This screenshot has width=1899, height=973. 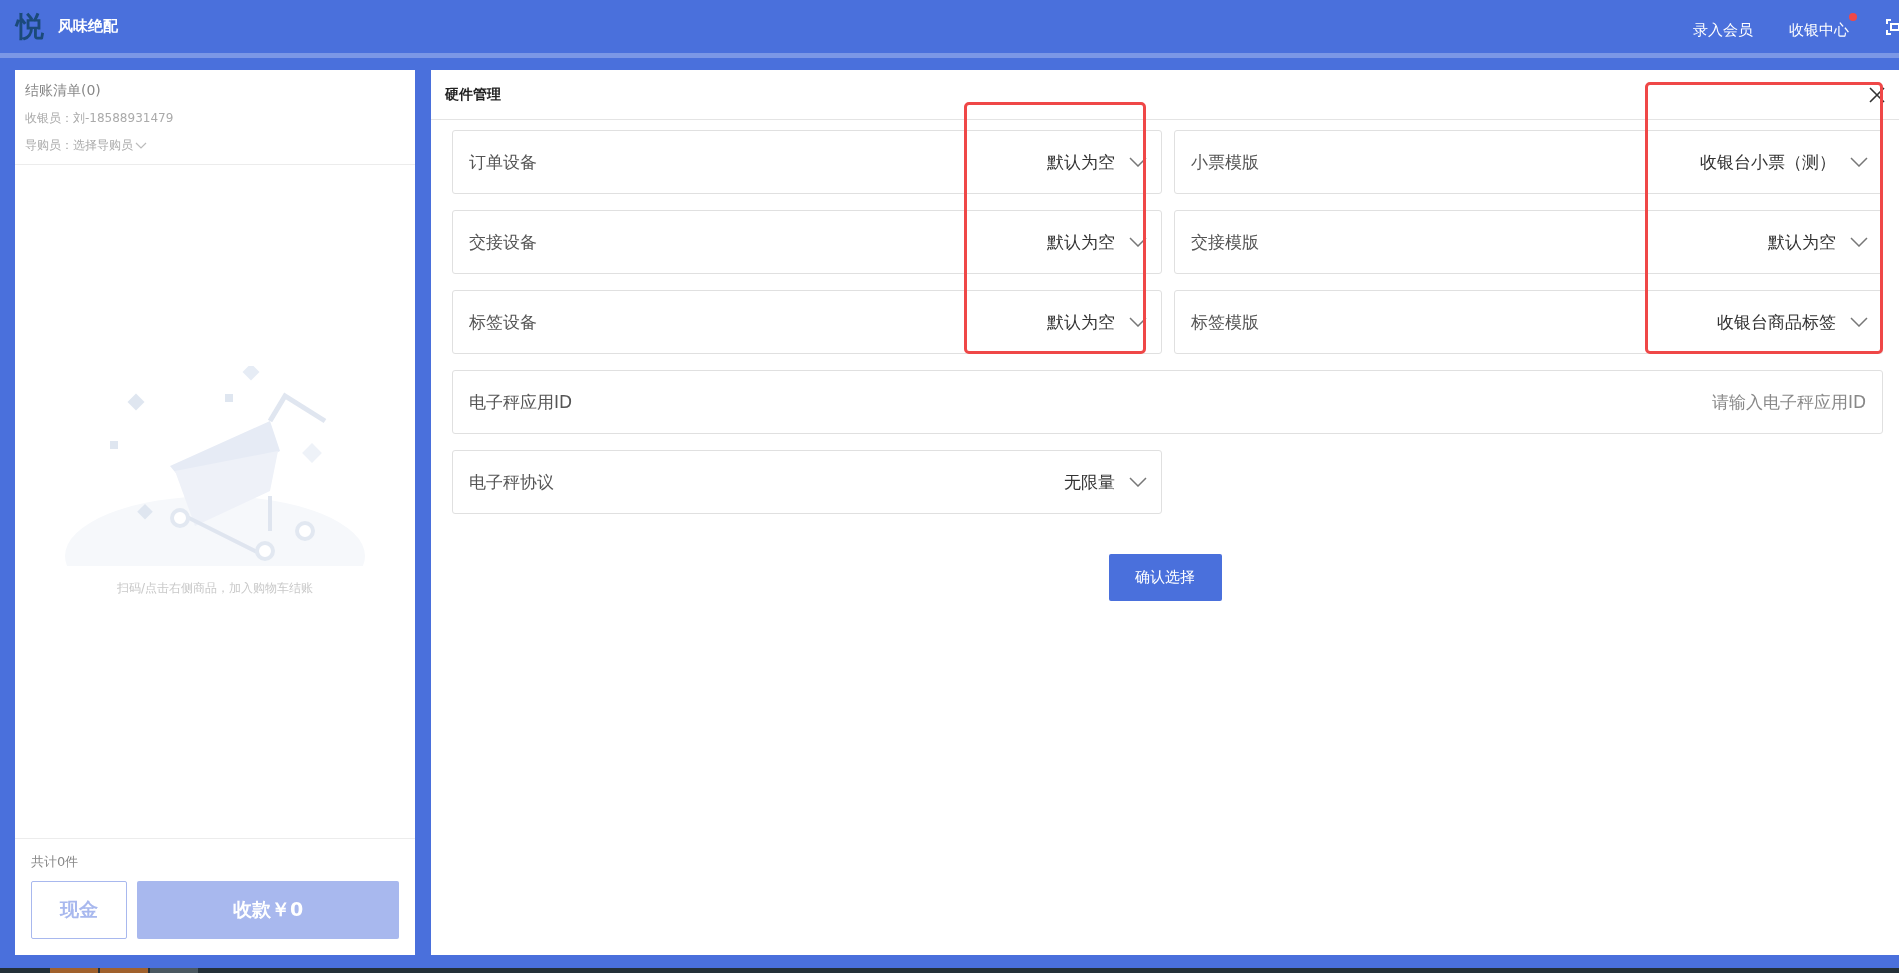 What do you see at coordinates (88, 26) in the screenshot?
I see `brand-name: 风味绝配` at bounding box center [88, 26].